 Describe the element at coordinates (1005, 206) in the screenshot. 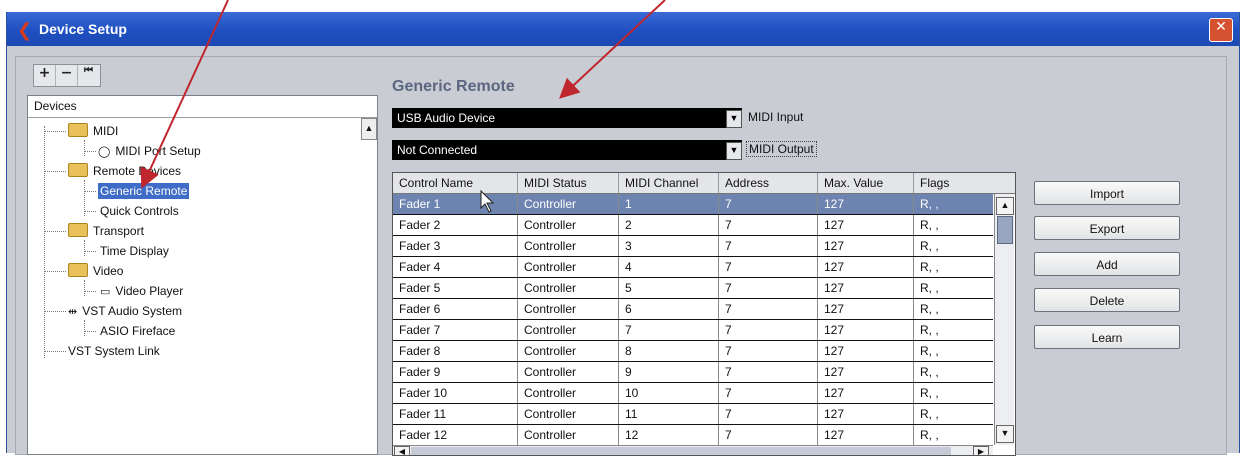

I see `scroll-up-icon: ▲` at that location.